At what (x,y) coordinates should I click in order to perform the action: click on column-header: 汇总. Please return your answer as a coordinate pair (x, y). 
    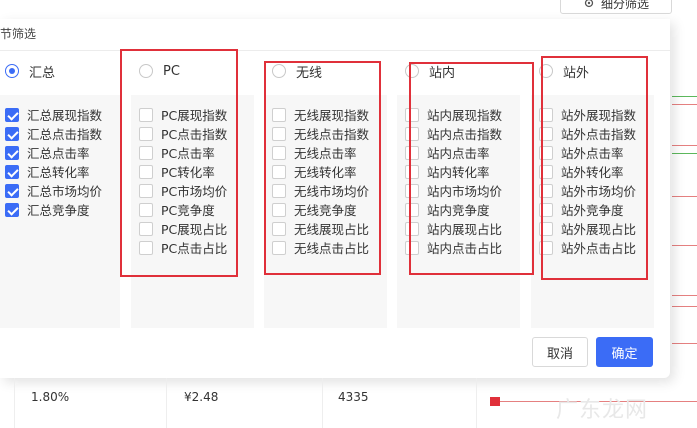
    Looking at the image, I should click on (60, 71).